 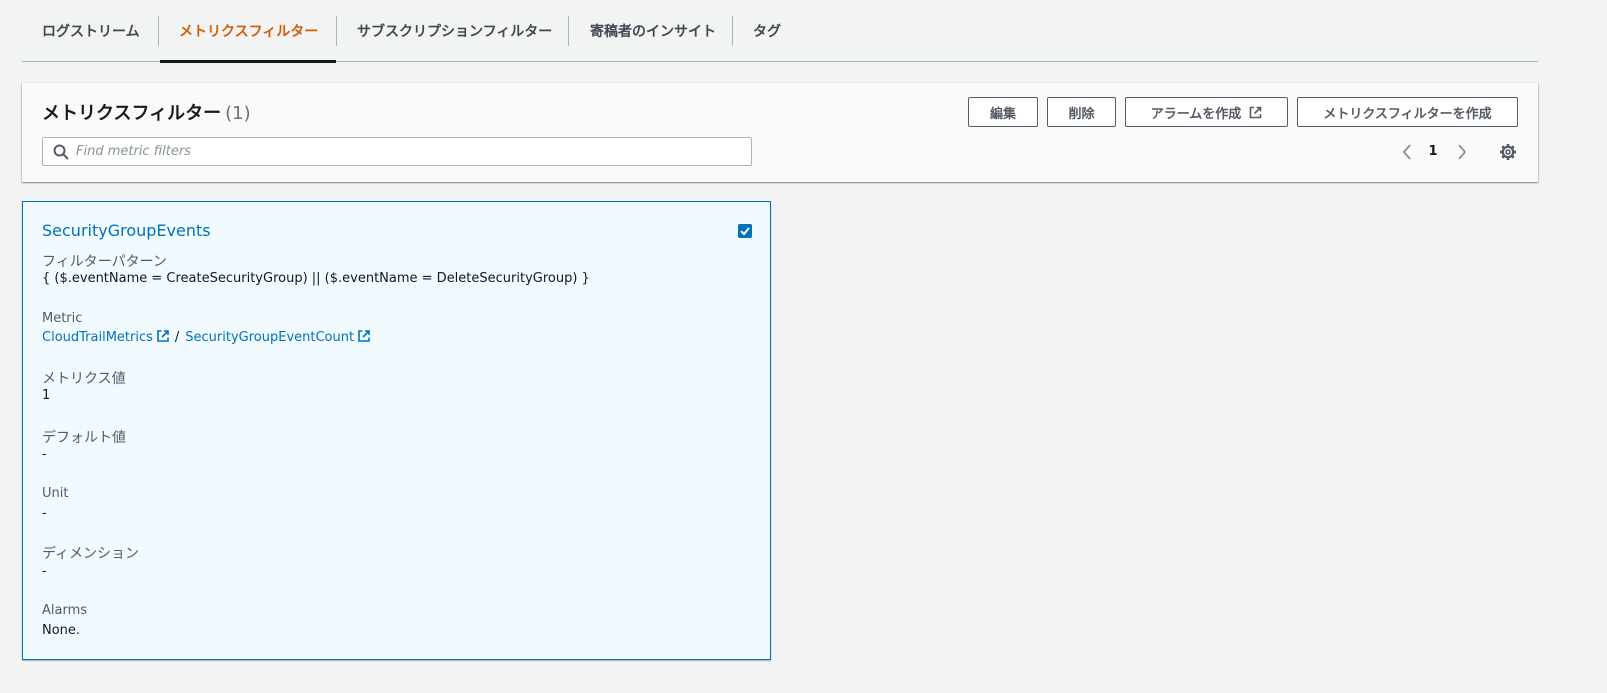 What do you see at coordinates (1433, 152) in the screenshot?
I see `current-page-number: 1` at bounding box center [1433, 152].